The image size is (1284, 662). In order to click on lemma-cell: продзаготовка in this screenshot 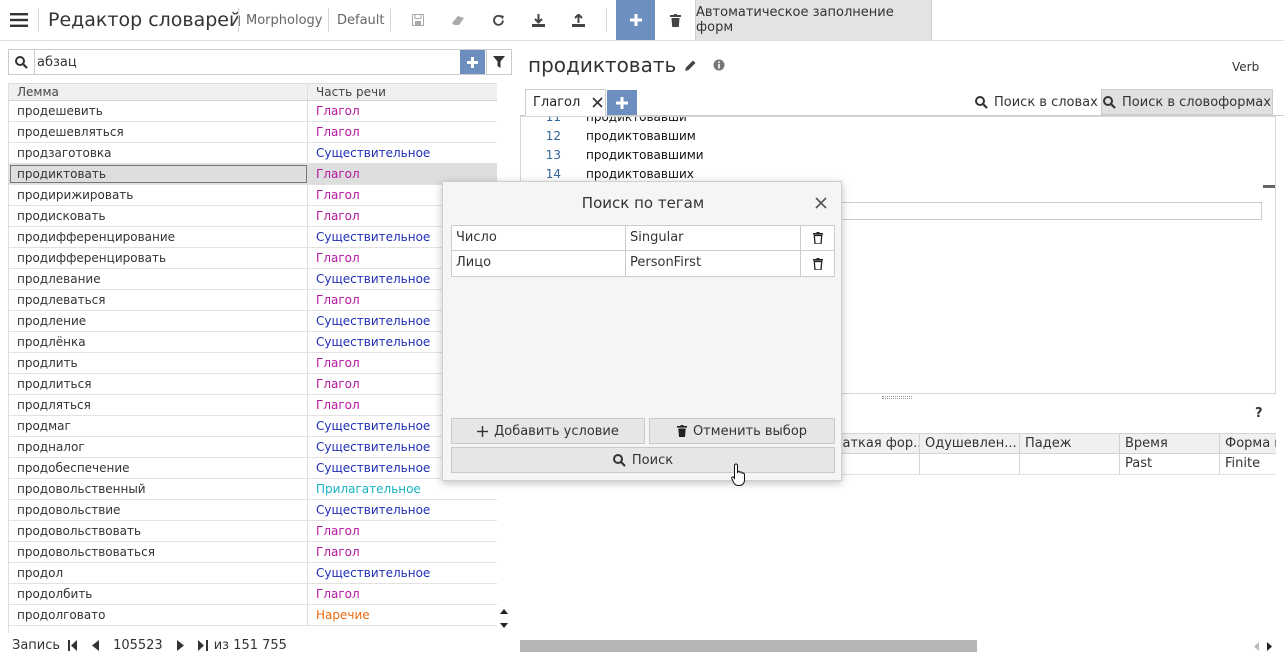, I will do `click(158, 153)`.